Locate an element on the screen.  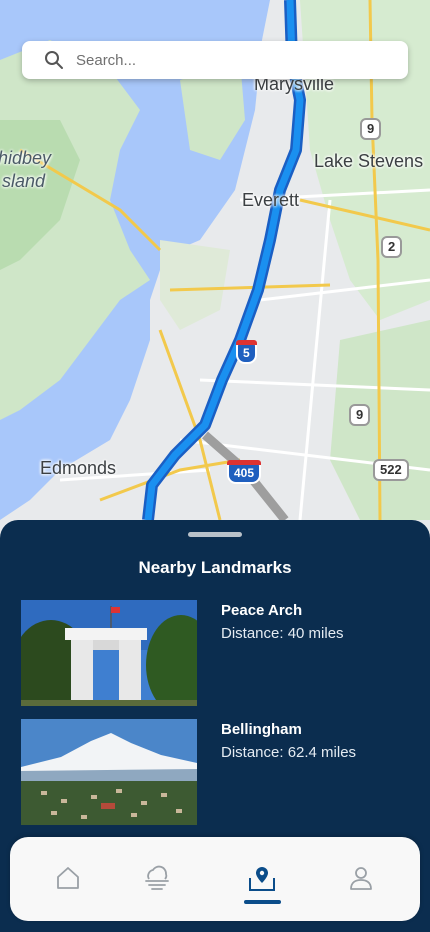
map-label-island: sland is located at coordinates (24, 181).